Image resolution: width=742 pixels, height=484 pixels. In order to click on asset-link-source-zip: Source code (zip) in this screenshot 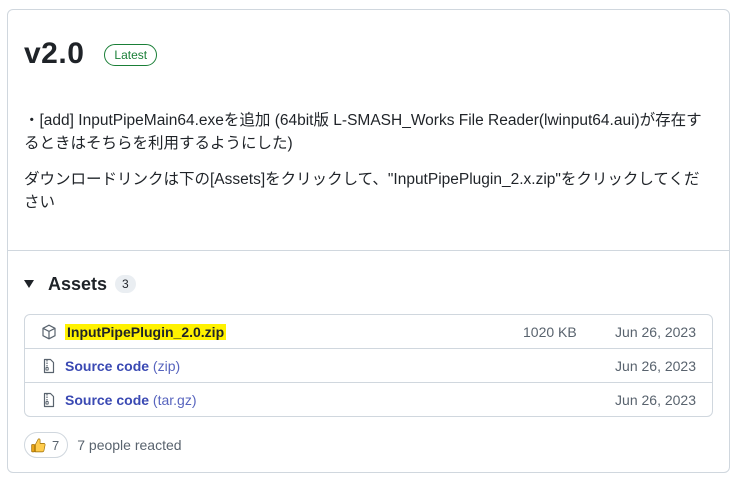, I will do `click(122, 366)`.